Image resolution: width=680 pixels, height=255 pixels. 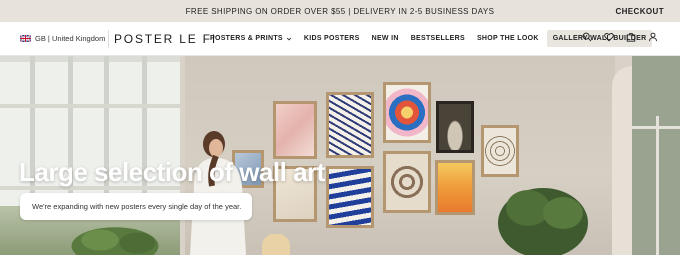 I want to click on account-icon, so click(x=653, y=37).